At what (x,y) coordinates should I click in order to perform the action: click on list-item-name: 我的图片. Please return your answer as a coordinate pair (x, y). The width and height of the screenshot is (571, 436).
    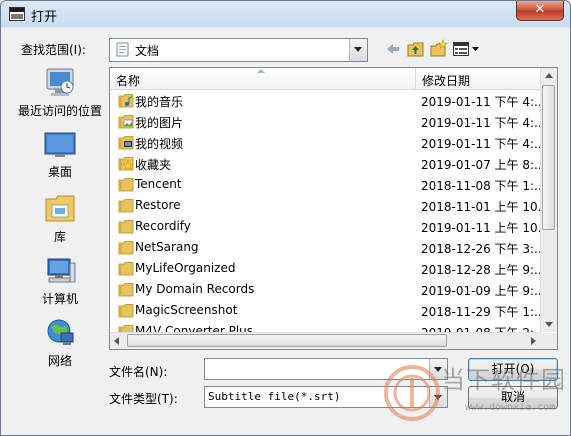
    Looking at the image, I should click on (159, 123).